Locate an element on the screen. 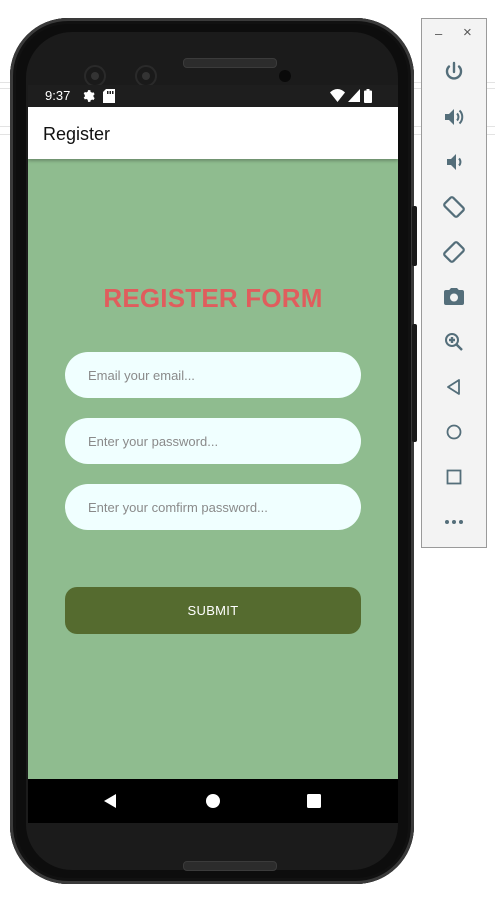 This screenshot has height=912, width=495. settings-icon is located at coordinates (88, 97).